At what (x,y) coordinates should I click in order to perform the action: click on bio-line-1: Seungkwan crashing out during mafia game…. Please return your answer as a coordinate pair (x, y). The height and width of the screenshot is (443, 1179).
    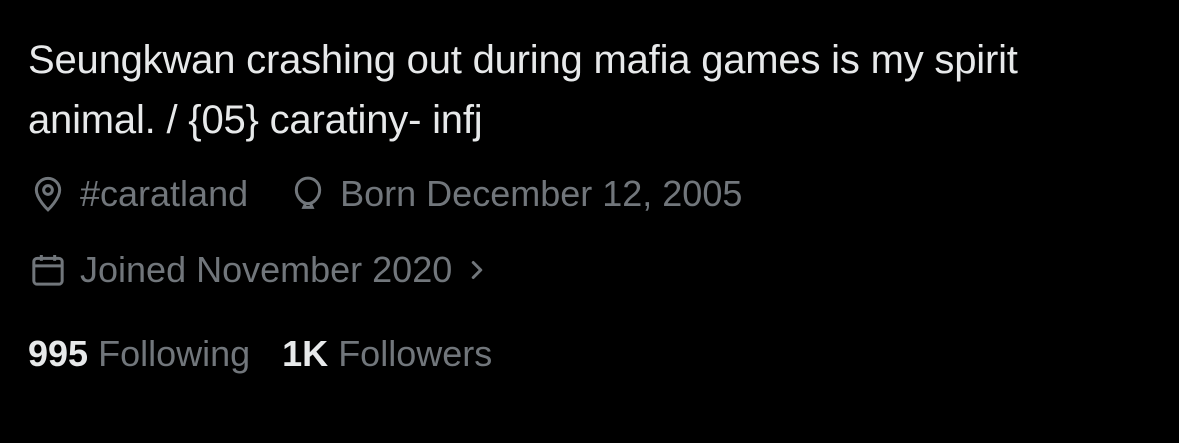
    Looking at the image, I should click on (523, 60).